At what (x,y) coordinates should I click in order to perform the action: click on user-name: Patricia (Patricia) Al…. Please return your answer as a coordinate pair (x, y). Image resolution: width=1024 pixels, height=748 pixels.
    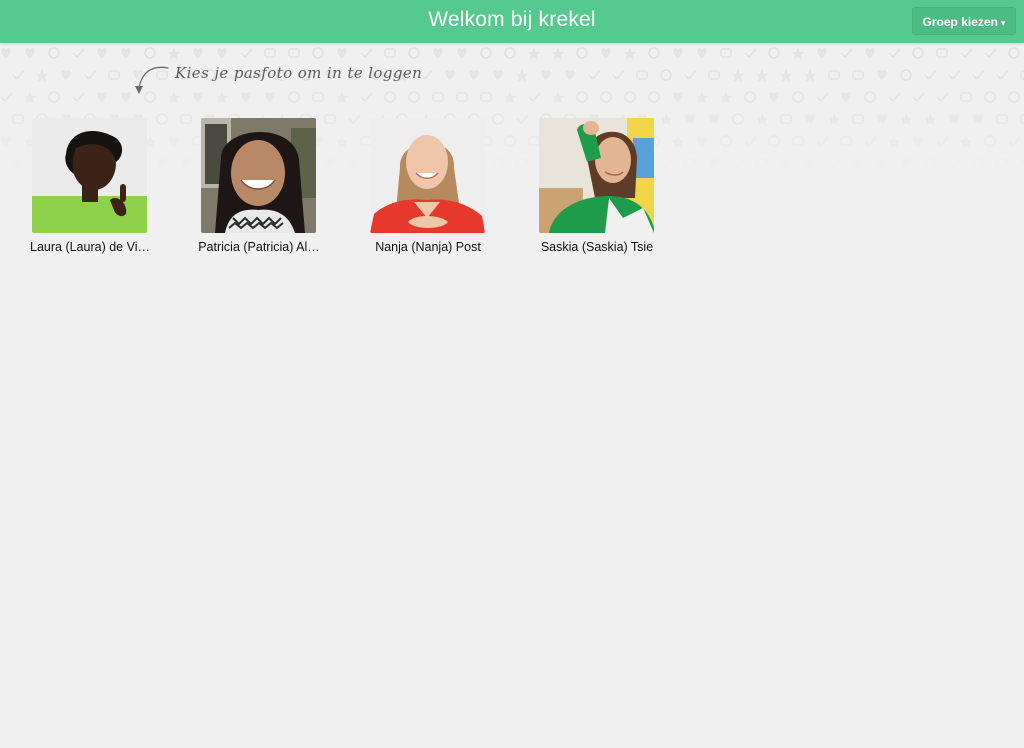
    Looking at the image, I should click on (259, 247).